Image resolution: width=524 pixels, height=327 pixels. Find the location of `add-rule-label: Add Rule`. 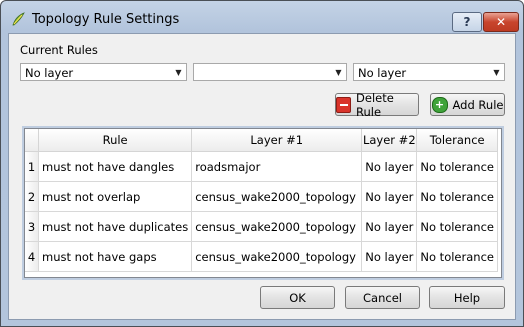

add-rule-label: Add Rule is located at coordinates (478, 104).